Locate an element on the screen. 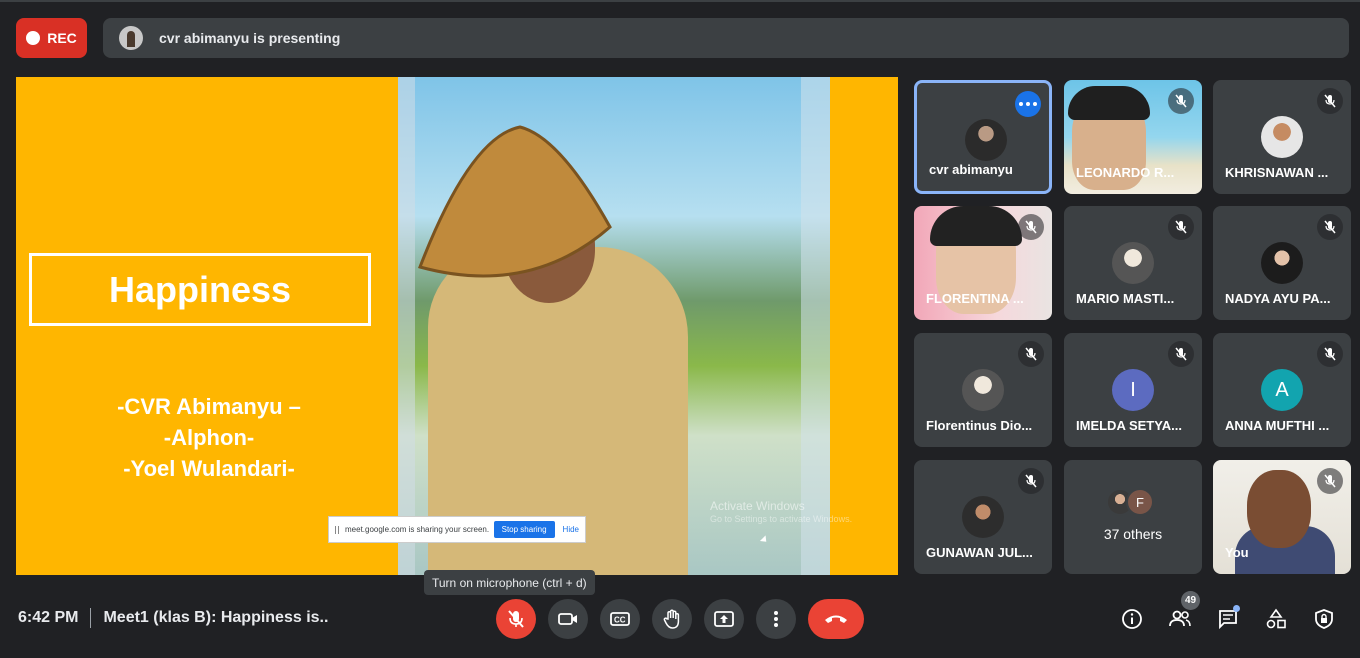  shield-lock-icon is located at coordinates (1324, 619).